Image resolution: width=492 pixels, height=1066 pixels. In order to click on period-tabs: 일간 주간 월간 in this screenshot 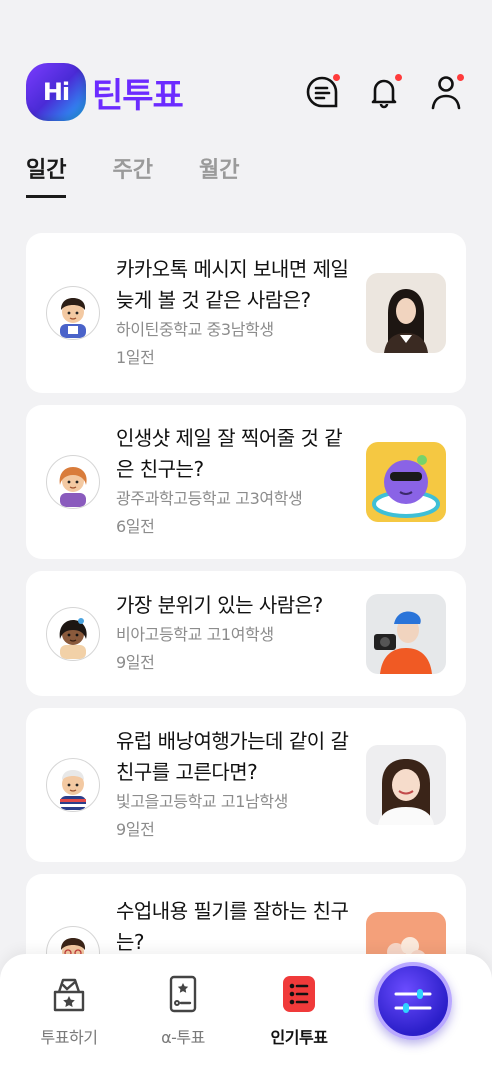, I will do `click(132, 175)`.